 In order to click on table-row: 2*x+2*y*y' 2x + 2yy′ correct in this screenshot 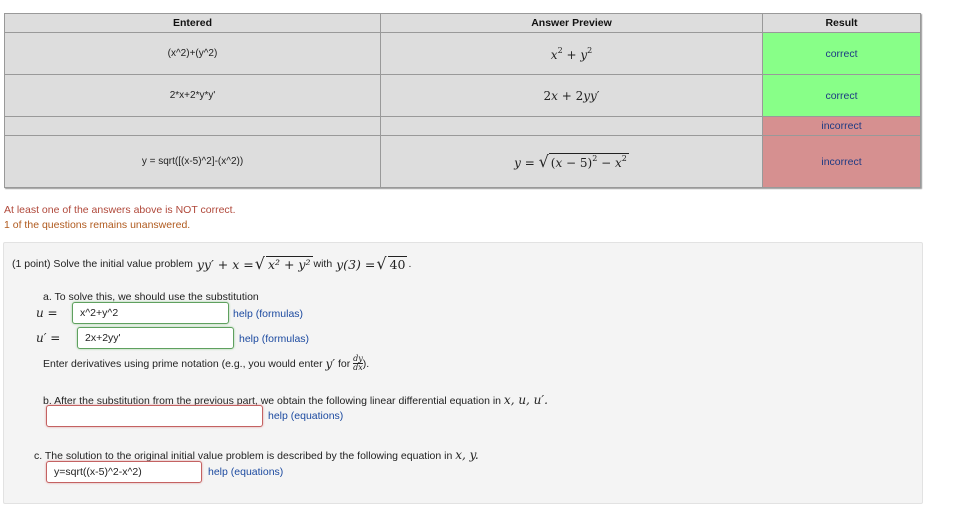, I will do `click(462, 95)`.